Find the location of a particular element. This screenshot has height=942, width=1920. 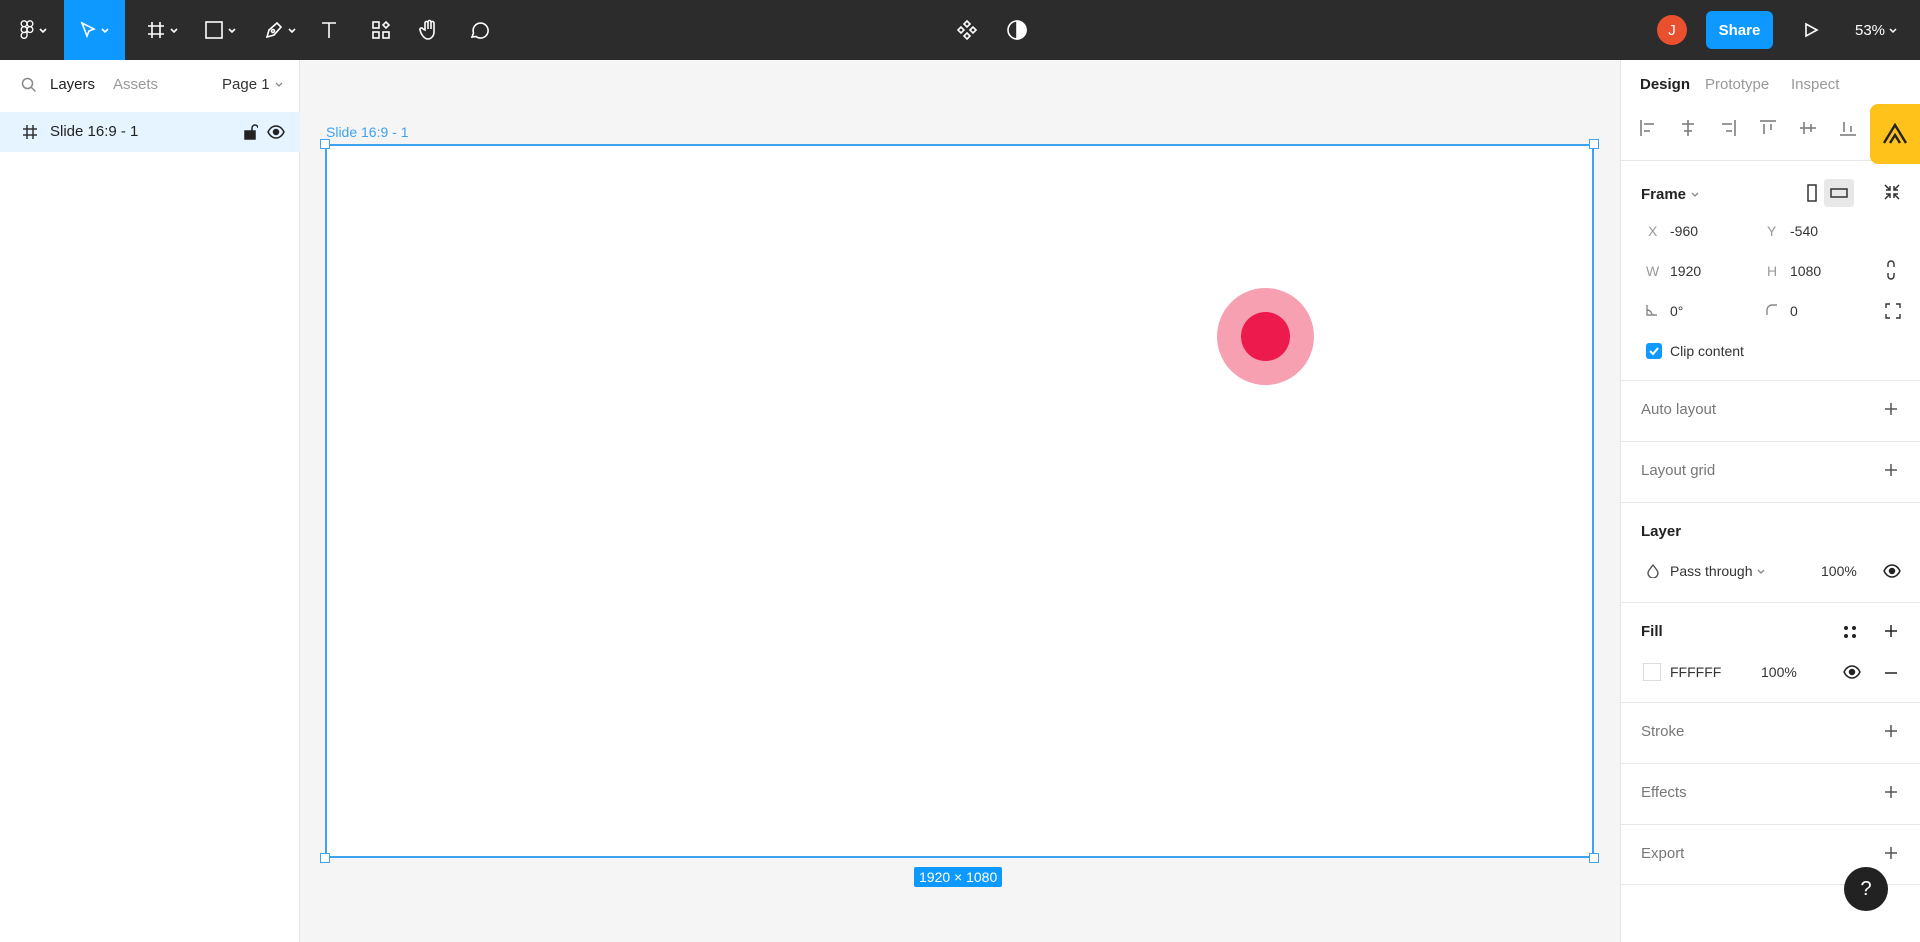

unlock-icon is located at coordinates (251, 132).